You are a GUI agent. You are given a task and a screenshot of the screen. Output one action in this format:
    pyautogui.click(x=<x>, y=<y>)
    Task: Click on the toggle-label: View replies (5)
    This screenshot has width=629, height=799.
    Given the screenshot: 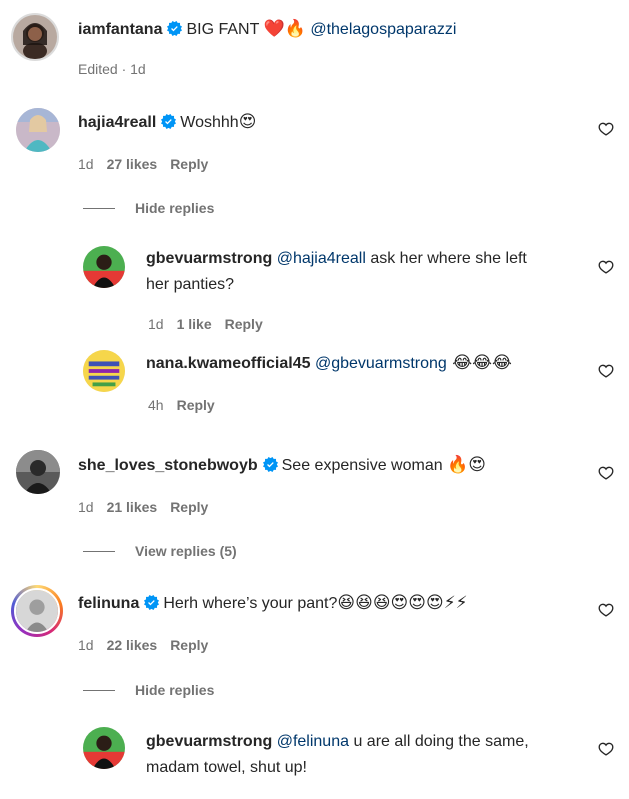 What is the action you would take?
    pyautogui.click(x=186, y=551)
    